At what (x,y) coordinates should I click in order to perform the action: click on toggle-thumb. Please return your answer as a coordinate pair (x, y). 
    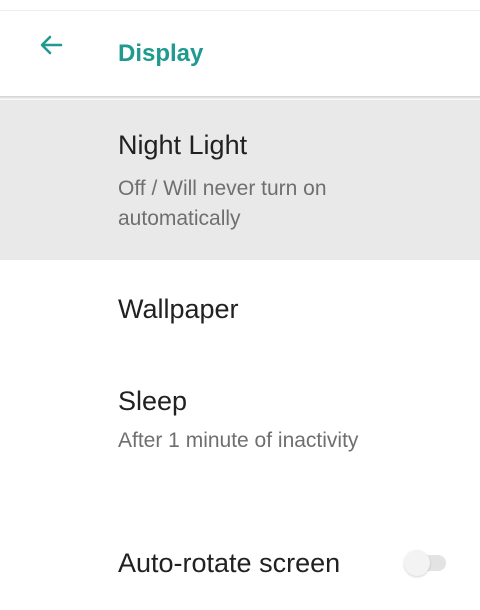
    Looking at the image, I should click on (417, 563).